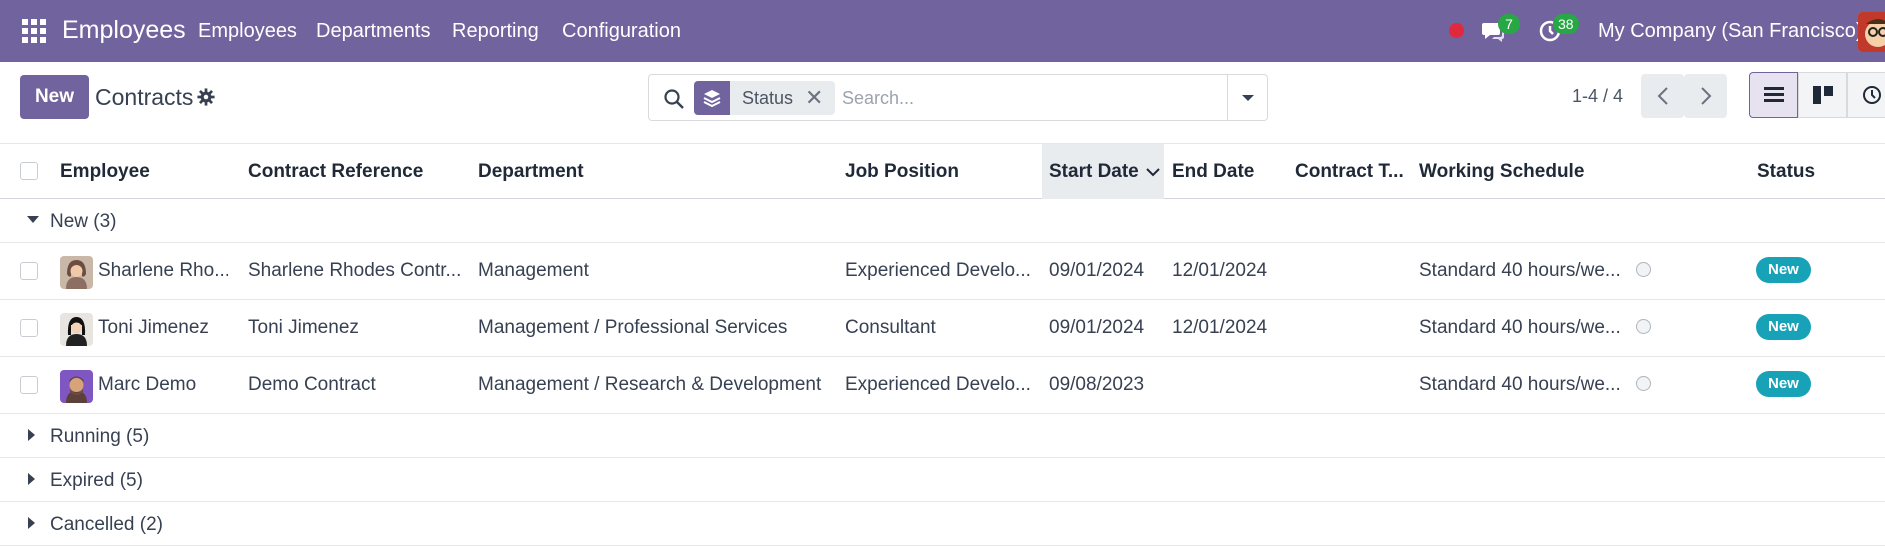 The image size is (1885, 547). I want to click on menu-configuration: Configuration, so click(621, 31).